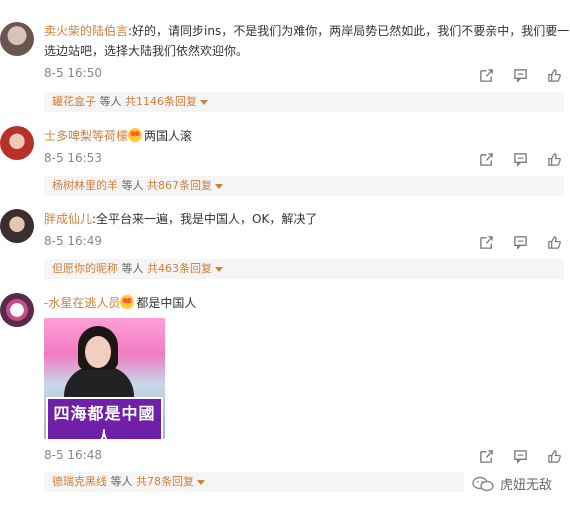  I want to click on wechat-icon, so click(483, 483).